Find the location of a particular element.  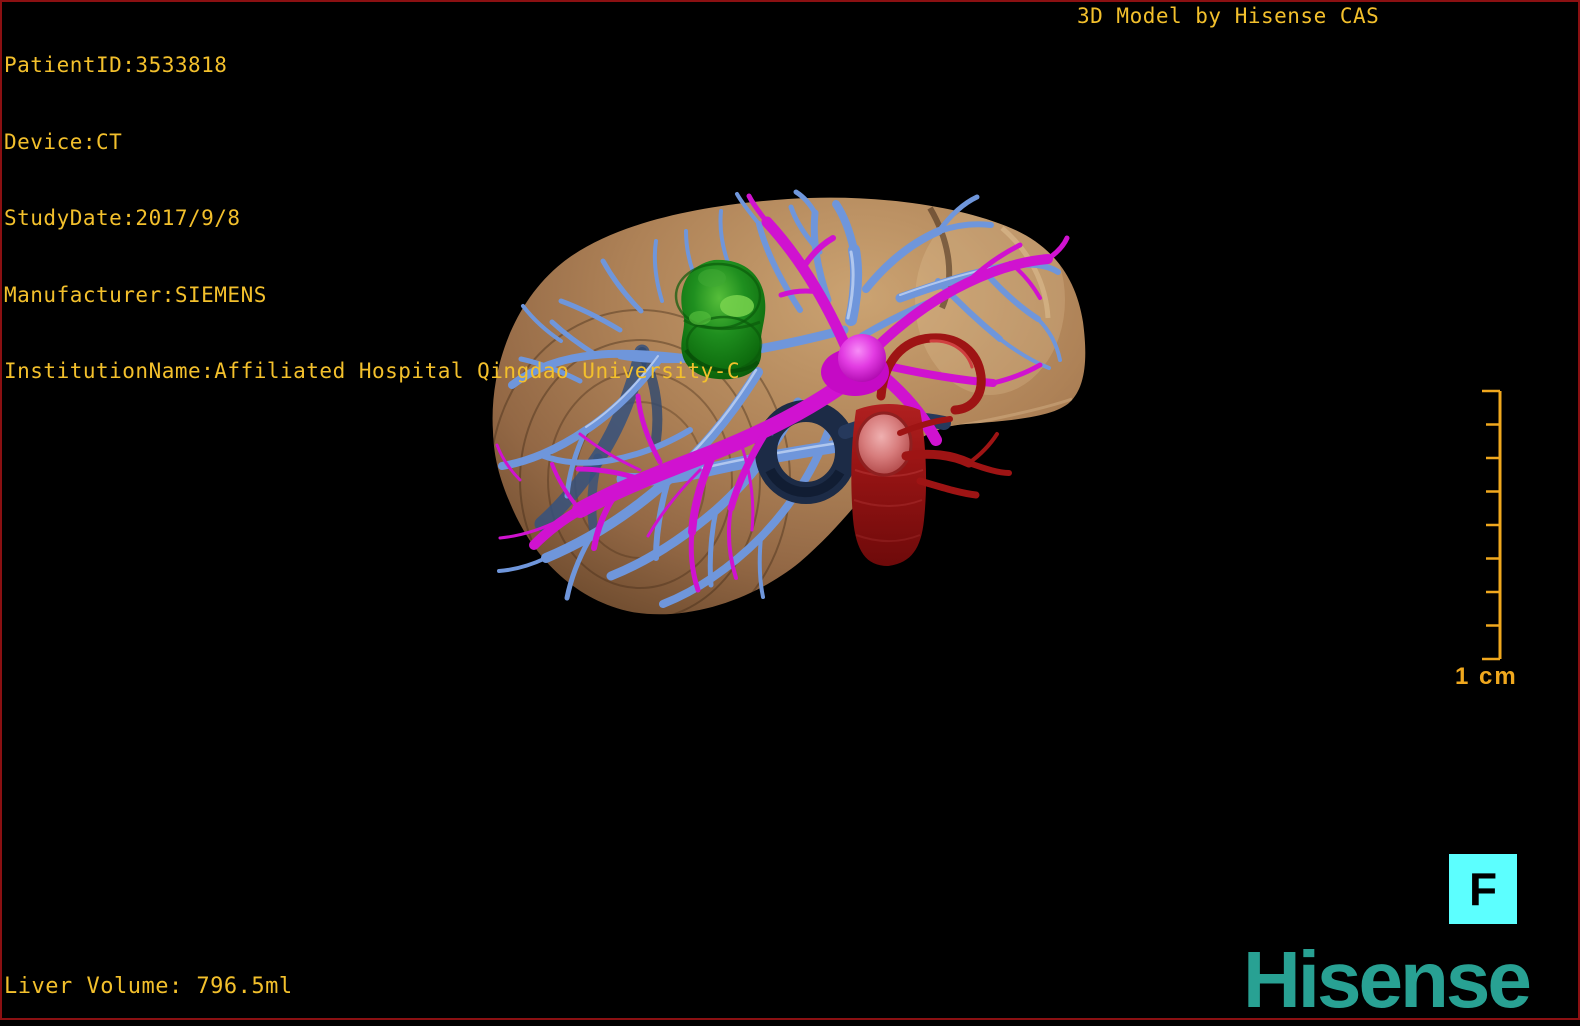

patient-id-label: PatientID:3533818 is located at coordinates (116, 65).